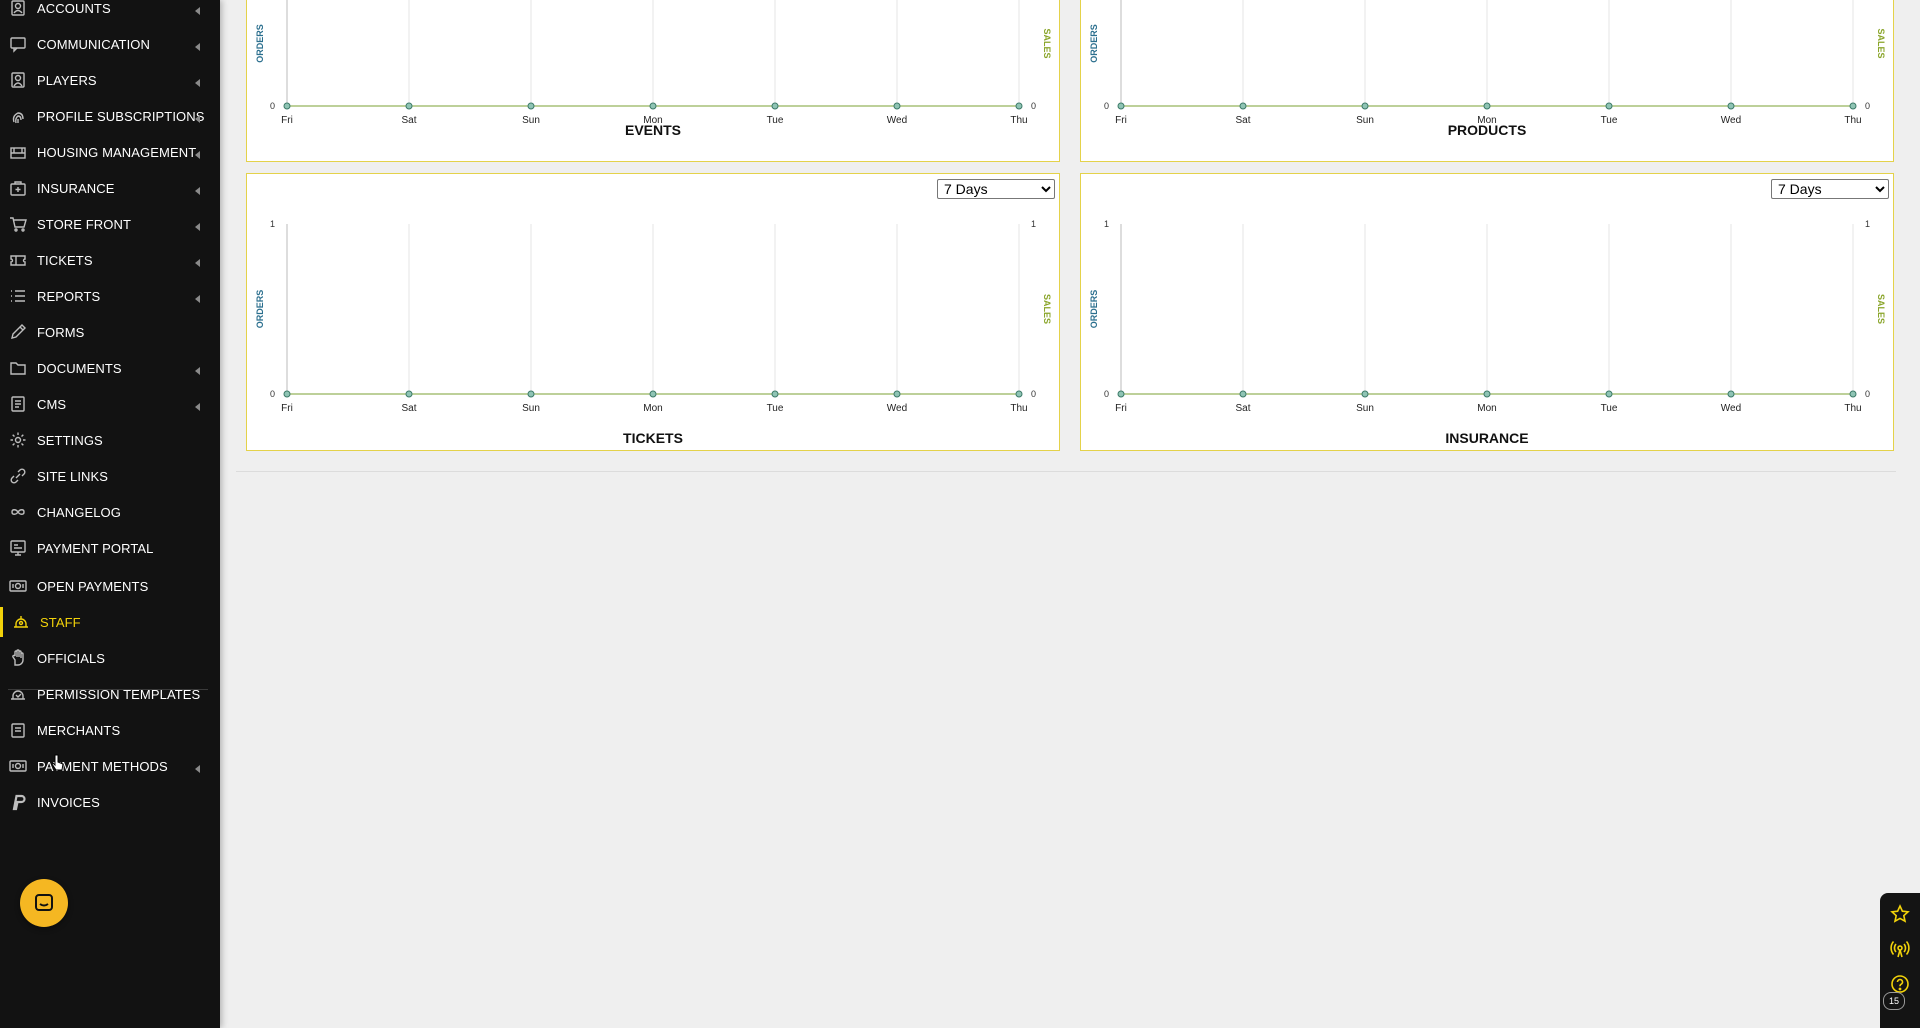 The image size is (1920, 1028). Describe the element at coordinates (1867, 394) in the screenshot. I see `y2-tick-label: 0` at that location.